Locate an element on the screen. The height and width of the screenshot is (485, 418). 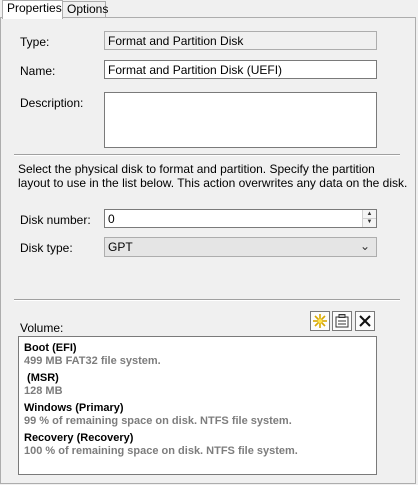
tab-properties: Properties is located at coordinates (32, 9).